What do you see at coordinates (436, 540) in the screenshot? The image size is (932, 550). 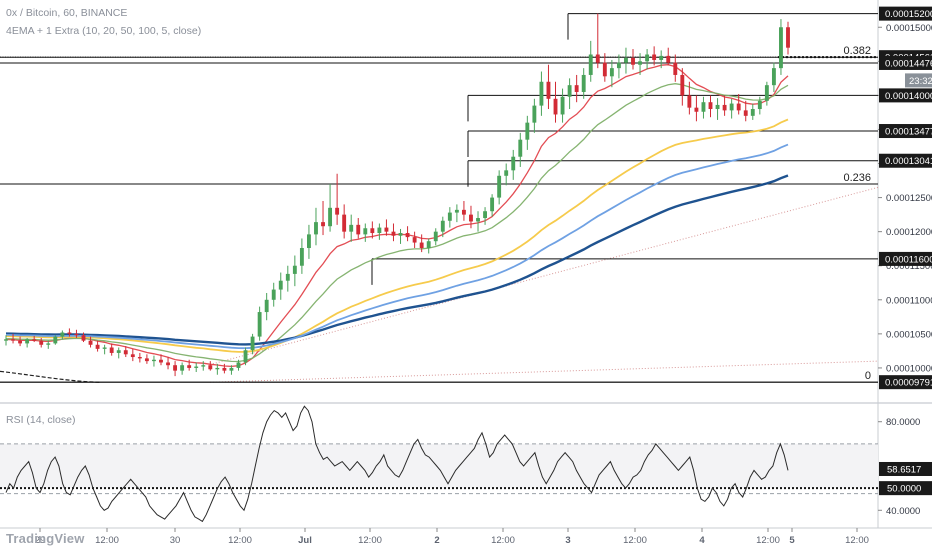 I see `time-tick-label: 2` at bounding box center [436, 540].